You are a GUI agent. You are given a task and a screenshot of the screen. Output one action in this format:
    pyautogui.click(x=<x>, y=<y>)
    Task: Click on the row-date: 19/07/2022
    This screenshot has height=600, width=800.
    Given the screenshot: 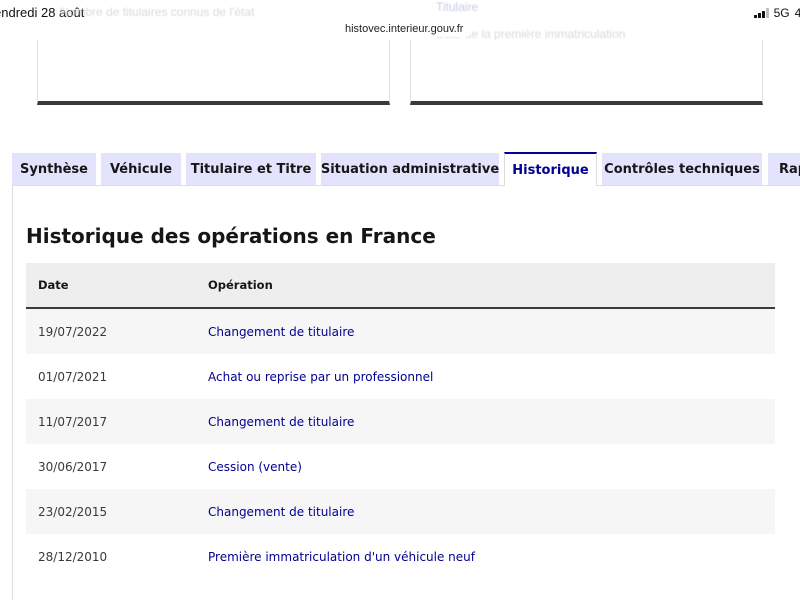 What is the action you would take?
    pyautogui.click(x=73, y=331)
    